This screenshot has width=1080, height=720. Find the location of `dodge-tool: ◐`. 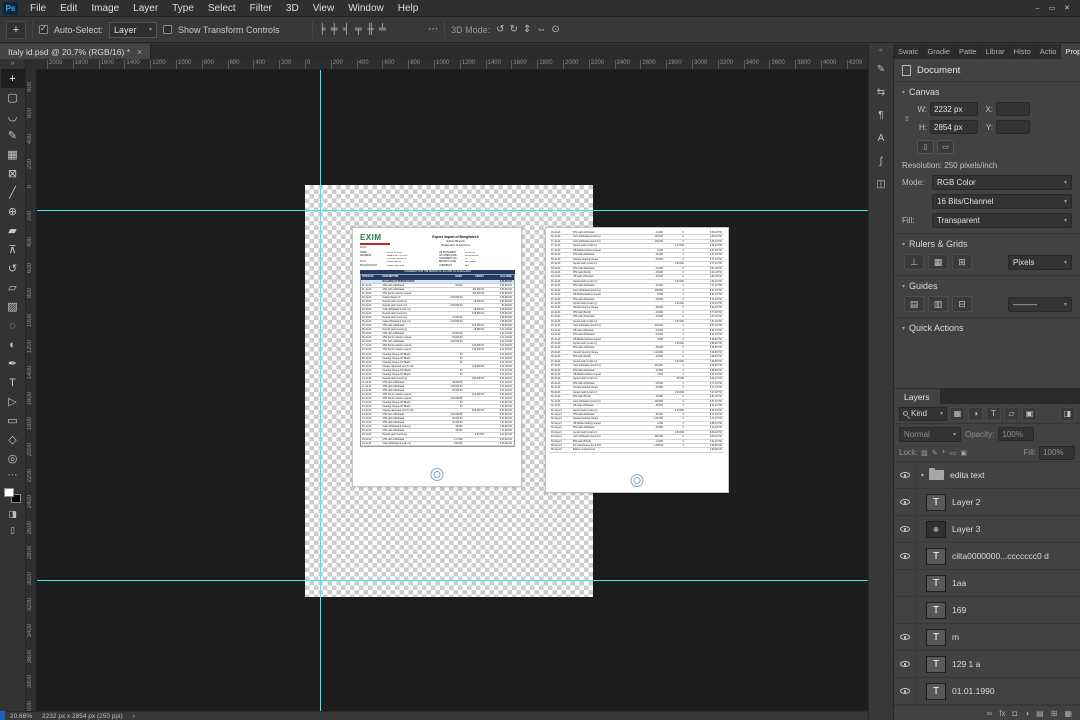

dodge-tool: ◐ is located at coordinates (13, 344).